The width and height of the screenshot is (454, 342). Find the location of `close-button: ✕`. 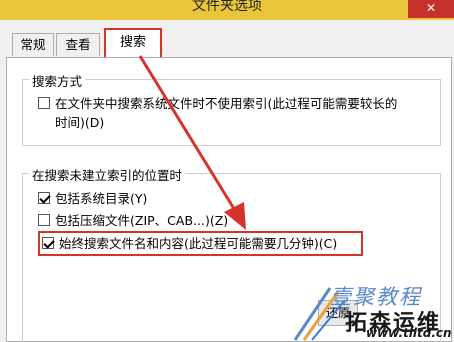

close-button: ✕ is located at coordinates (431, 9).